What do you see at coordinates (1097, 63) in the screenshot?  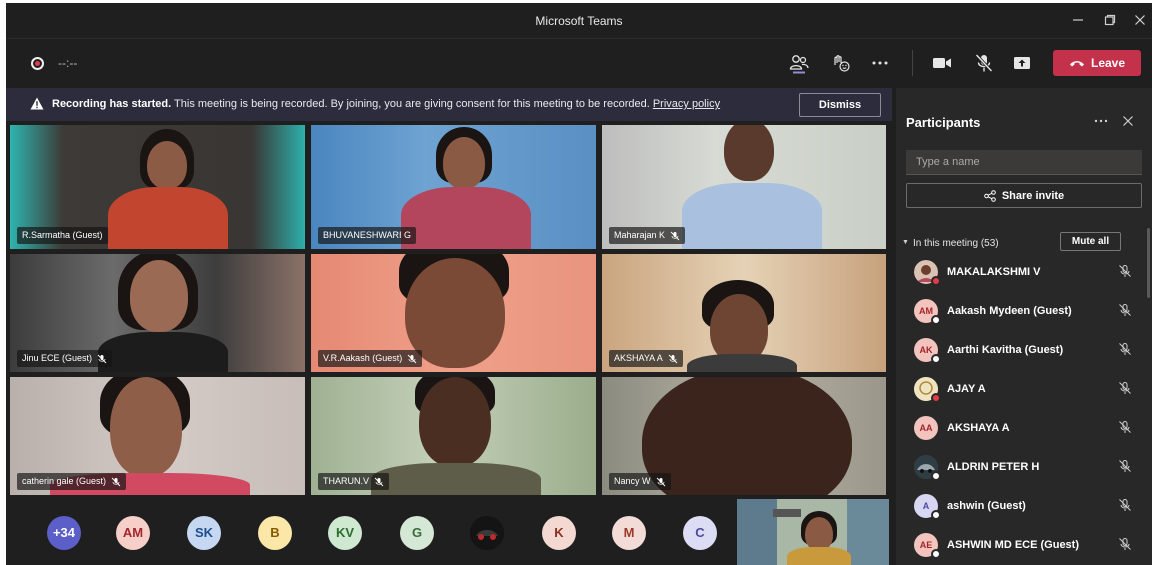 I see `leave-button: Leave` at bounding box center [1097, 63].